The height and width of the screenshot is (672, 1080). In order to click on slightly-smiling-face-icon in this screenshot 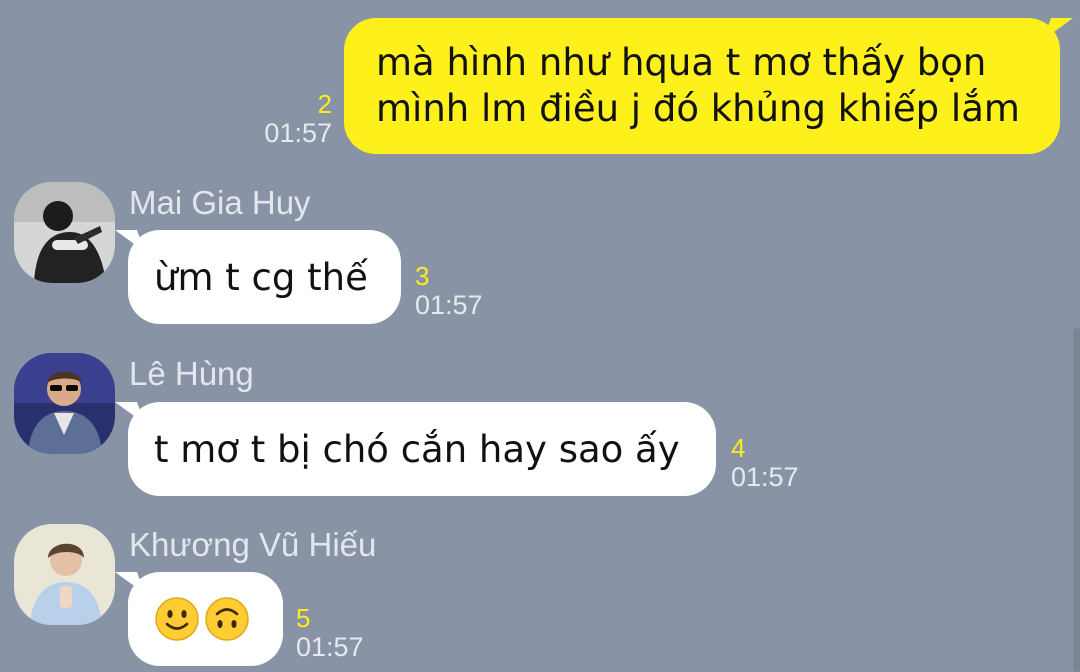, I will do `click(177, 619)`.